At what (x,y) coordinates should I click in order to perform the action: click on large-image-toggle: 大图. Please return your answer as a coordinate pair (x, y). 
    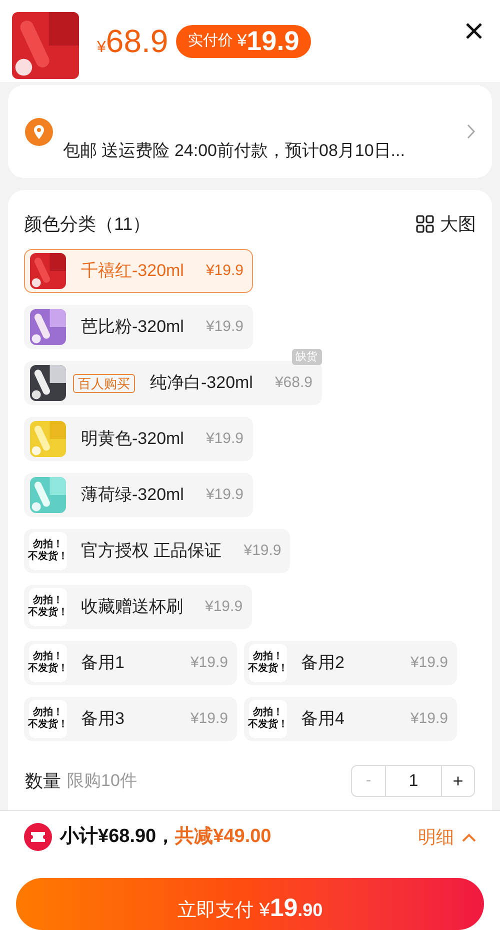
    Looking at the image, I should click on (446, 224).